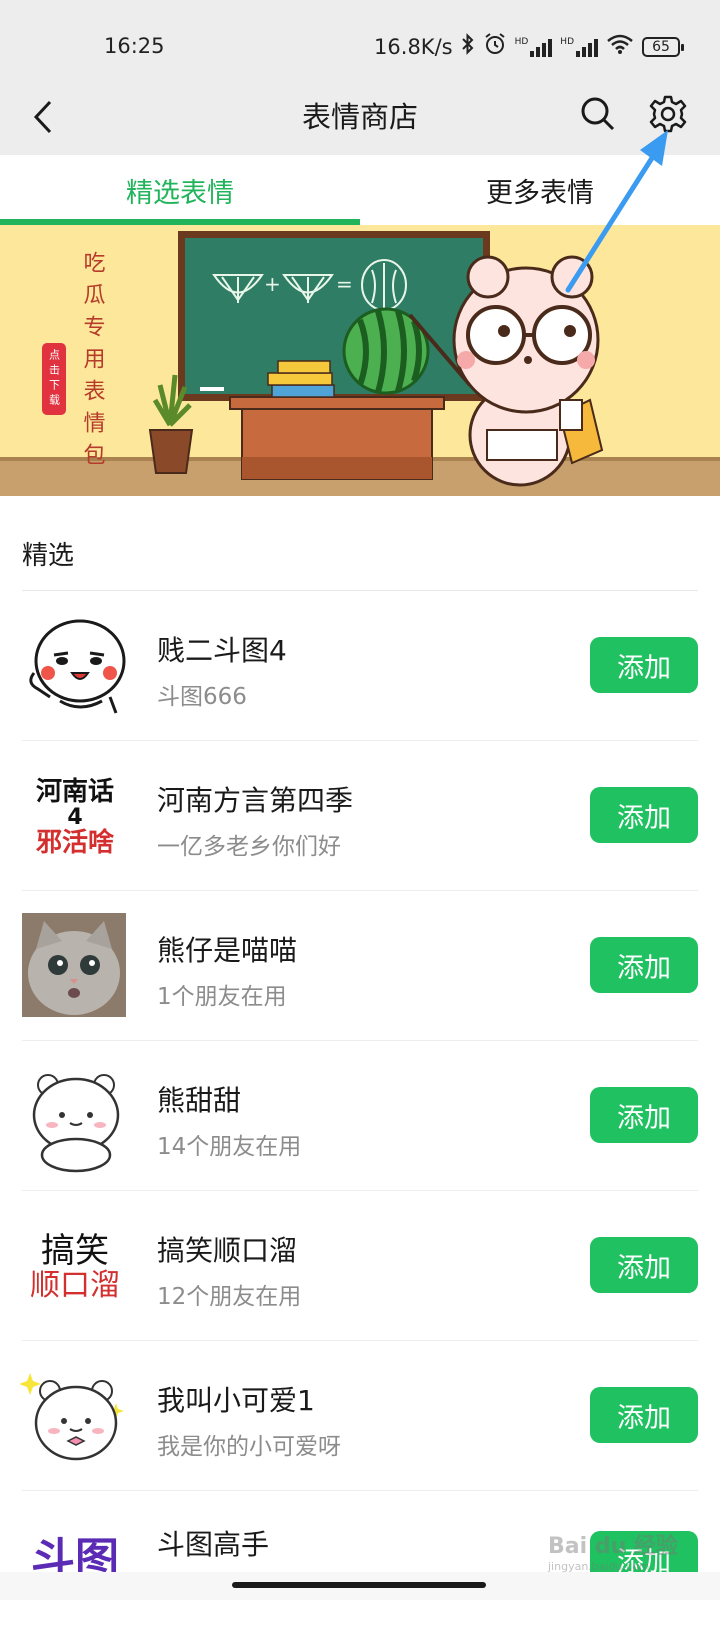 The height and width of the screenshot is (1641, 720). Describe the element at coordinates (413, 46) in the screenshot. I see `network-speed: 16.8K/s` at that location.